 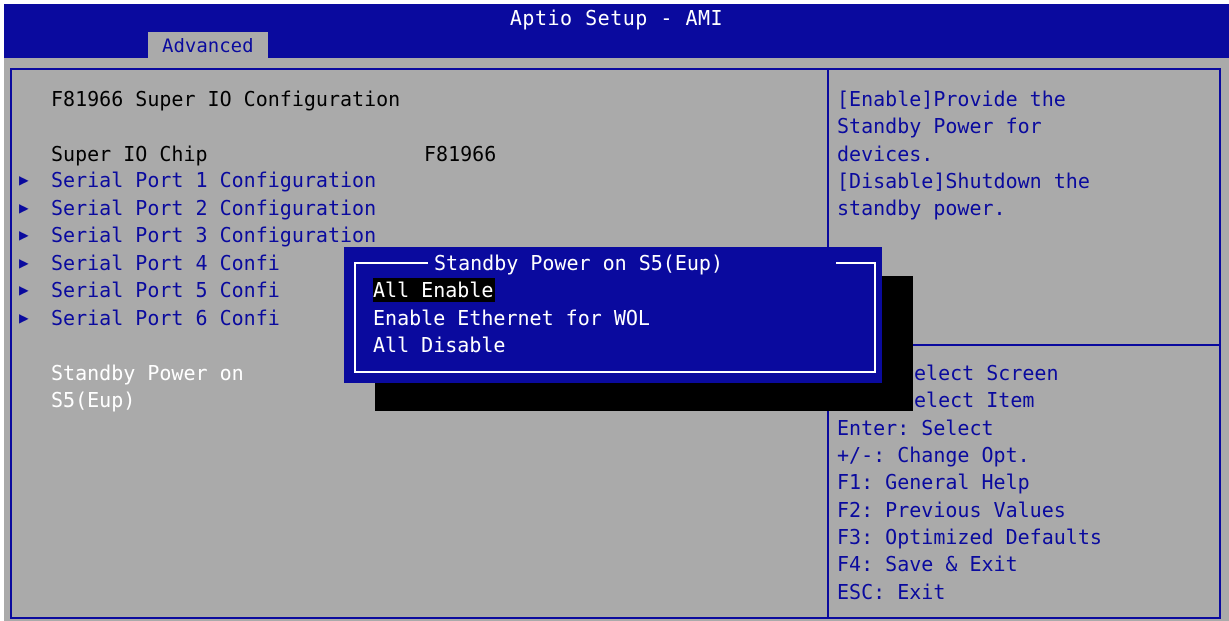 What do you see at coordinates (921, 208) in the screenshot?
I see `help-line: standby power.` at bounding box center [921, 208].